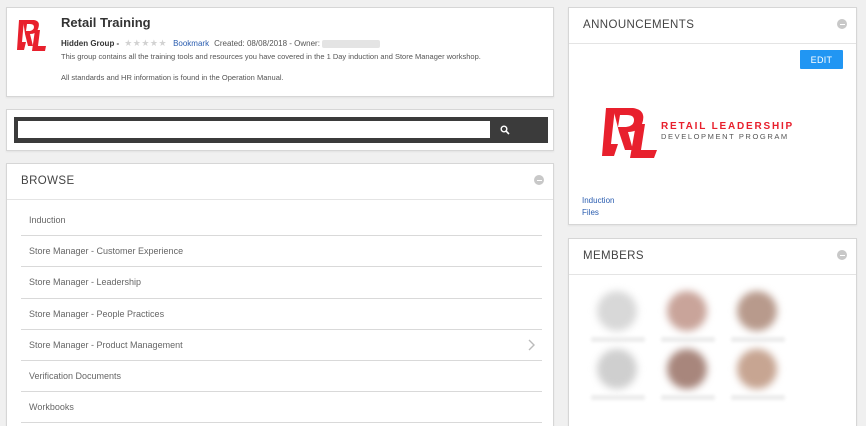  Describe the element at coordinates (85, 282) in the screenshot. I see `browse-item-label: Store Manager - Leadership` at that location.